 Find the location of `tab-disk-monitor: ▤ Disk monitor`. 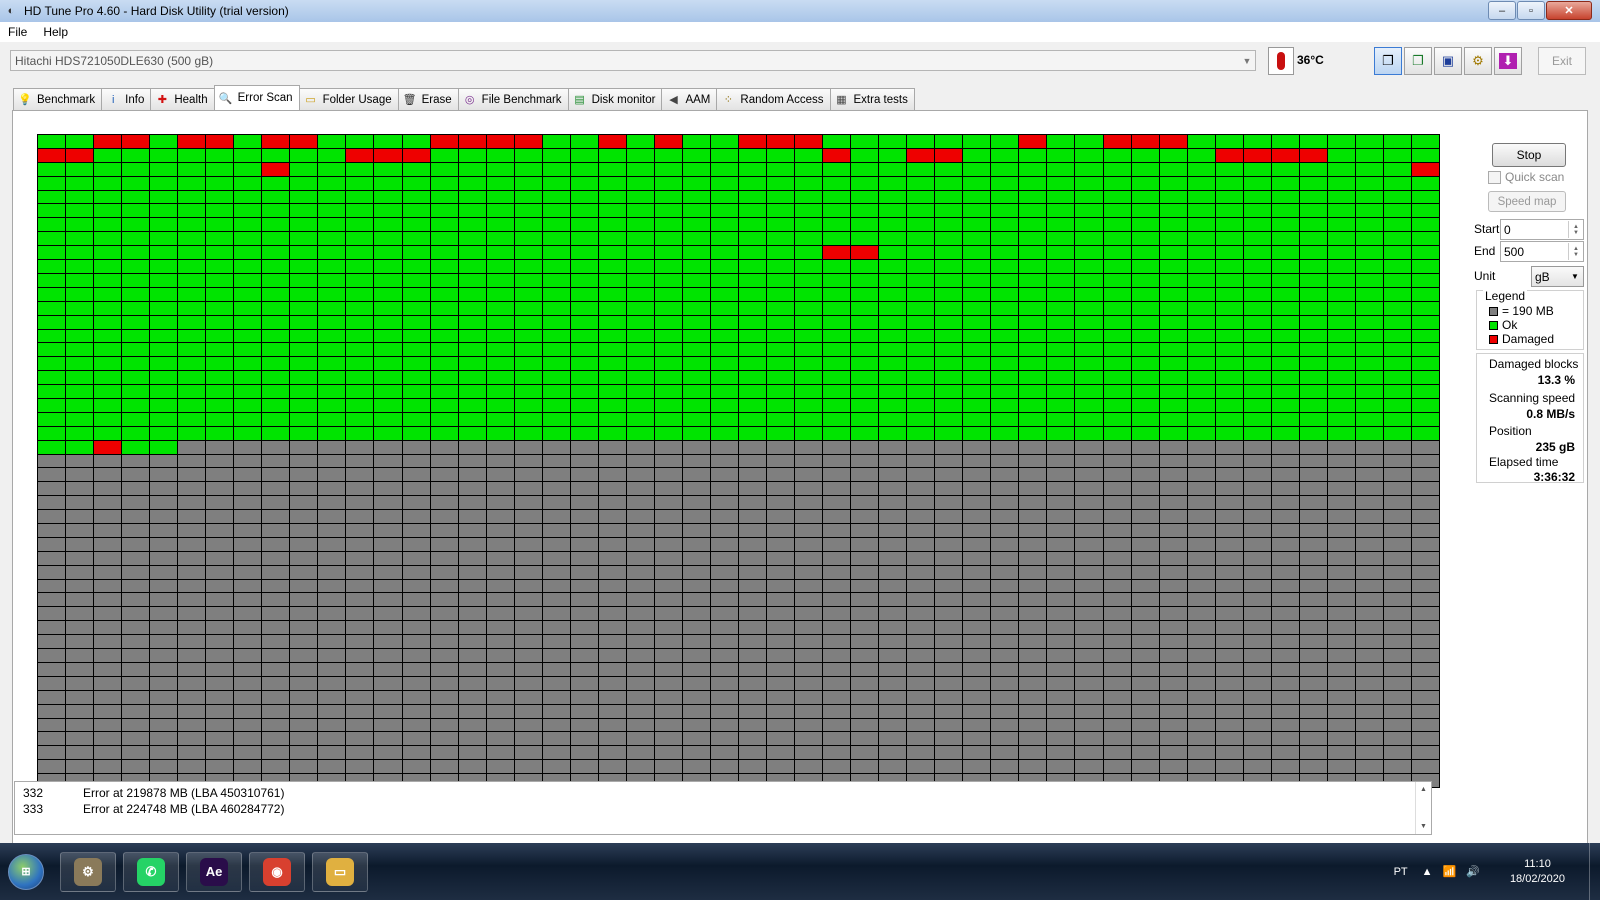

tab-disk-monitor: ▤ Disk monitor is located at coordinates (615, 99).